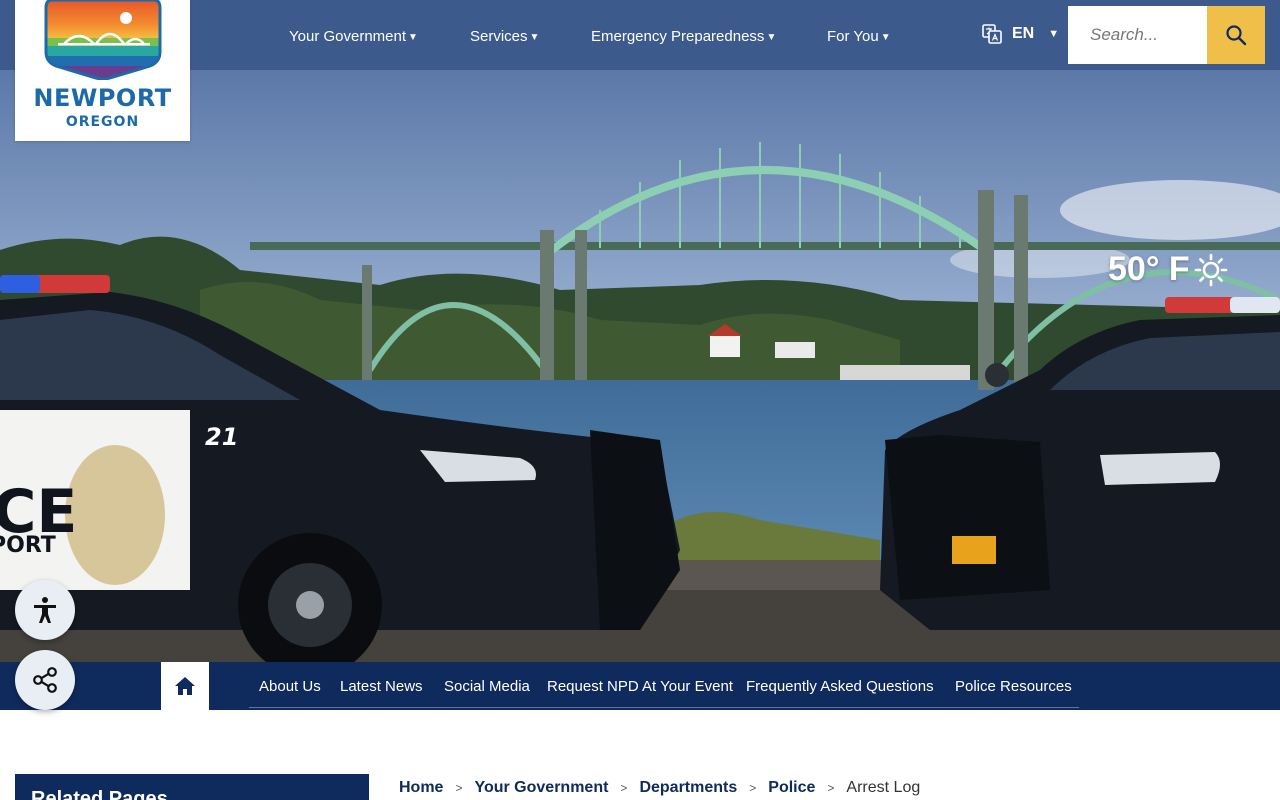 The width and height of the screenshot is (1280, 800). What do you see at coordinates (859, 36) in the screenshot?
I see `nav-for-you: For You ▼` at bounding box center [859, 36].